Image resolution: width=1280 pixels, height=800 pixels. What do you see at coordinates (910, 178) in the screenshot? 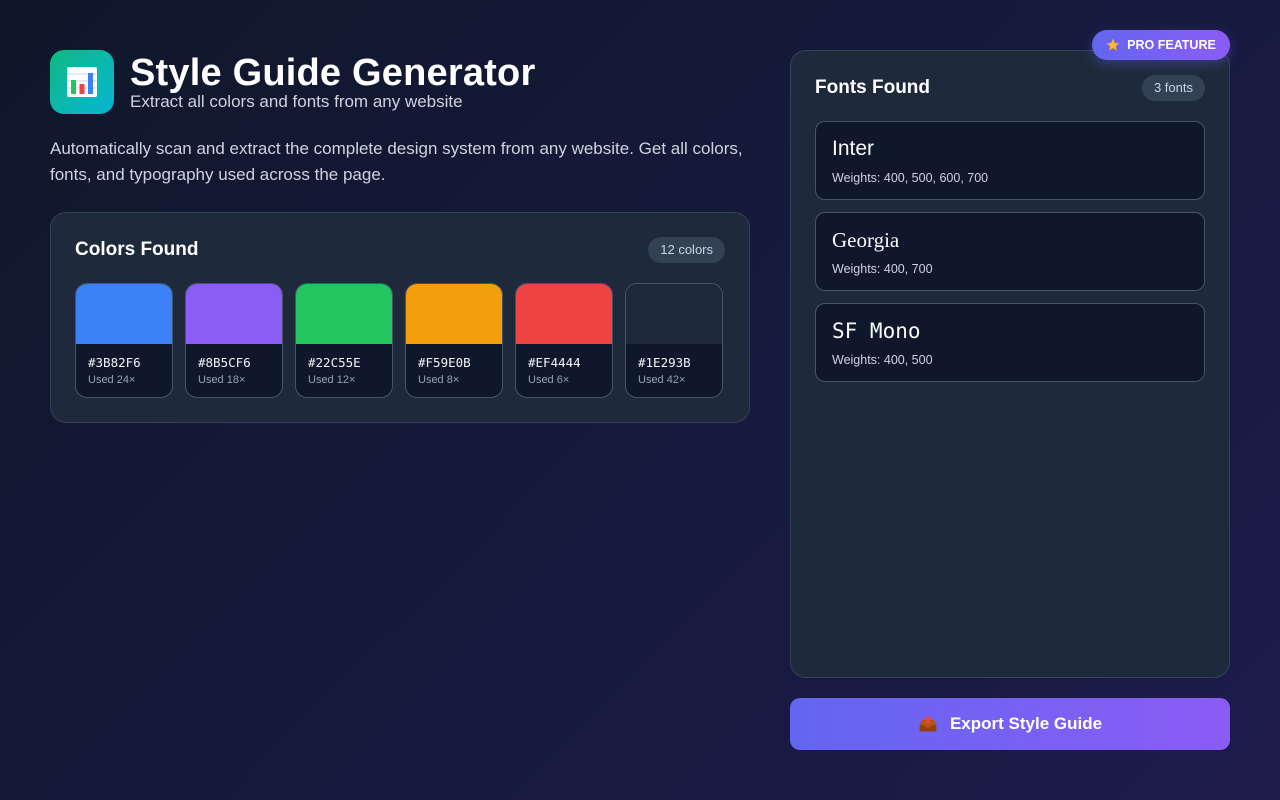
I see `font-weights: Weights: 400, 500, 600, 700` at bounding box center [910, 178].